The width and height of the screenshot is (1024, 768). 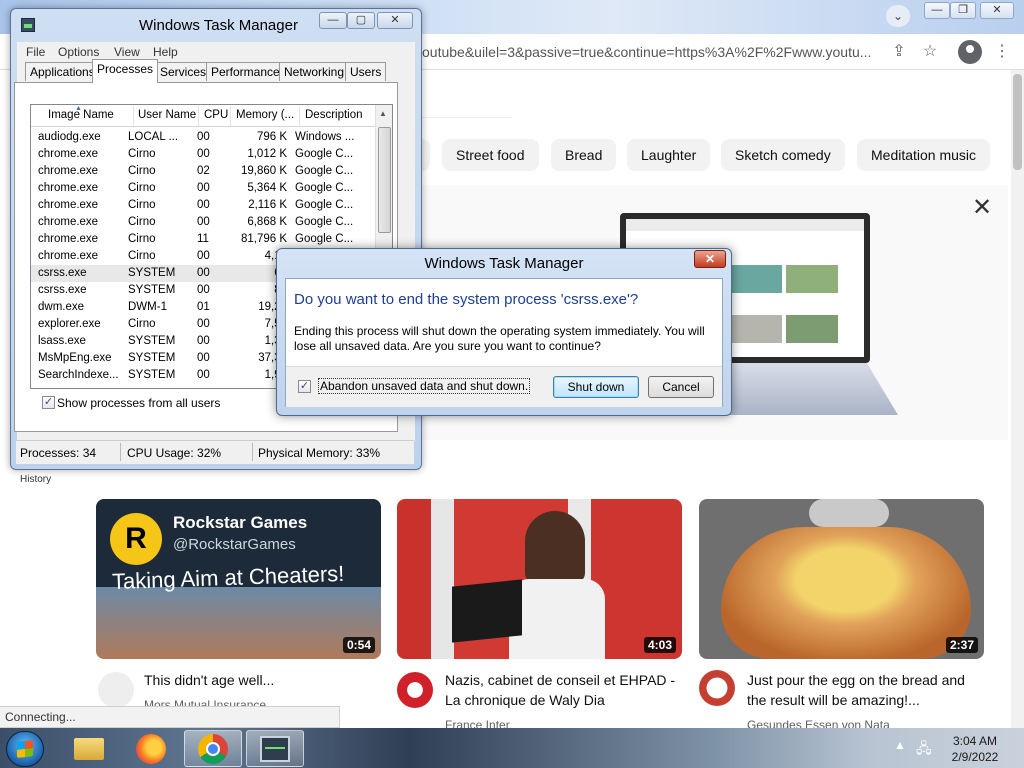 What do you see at coordinates (263, 239) in the screenshot?
I see `process-memory: 81,796 K` at bounding box center [263, 239].